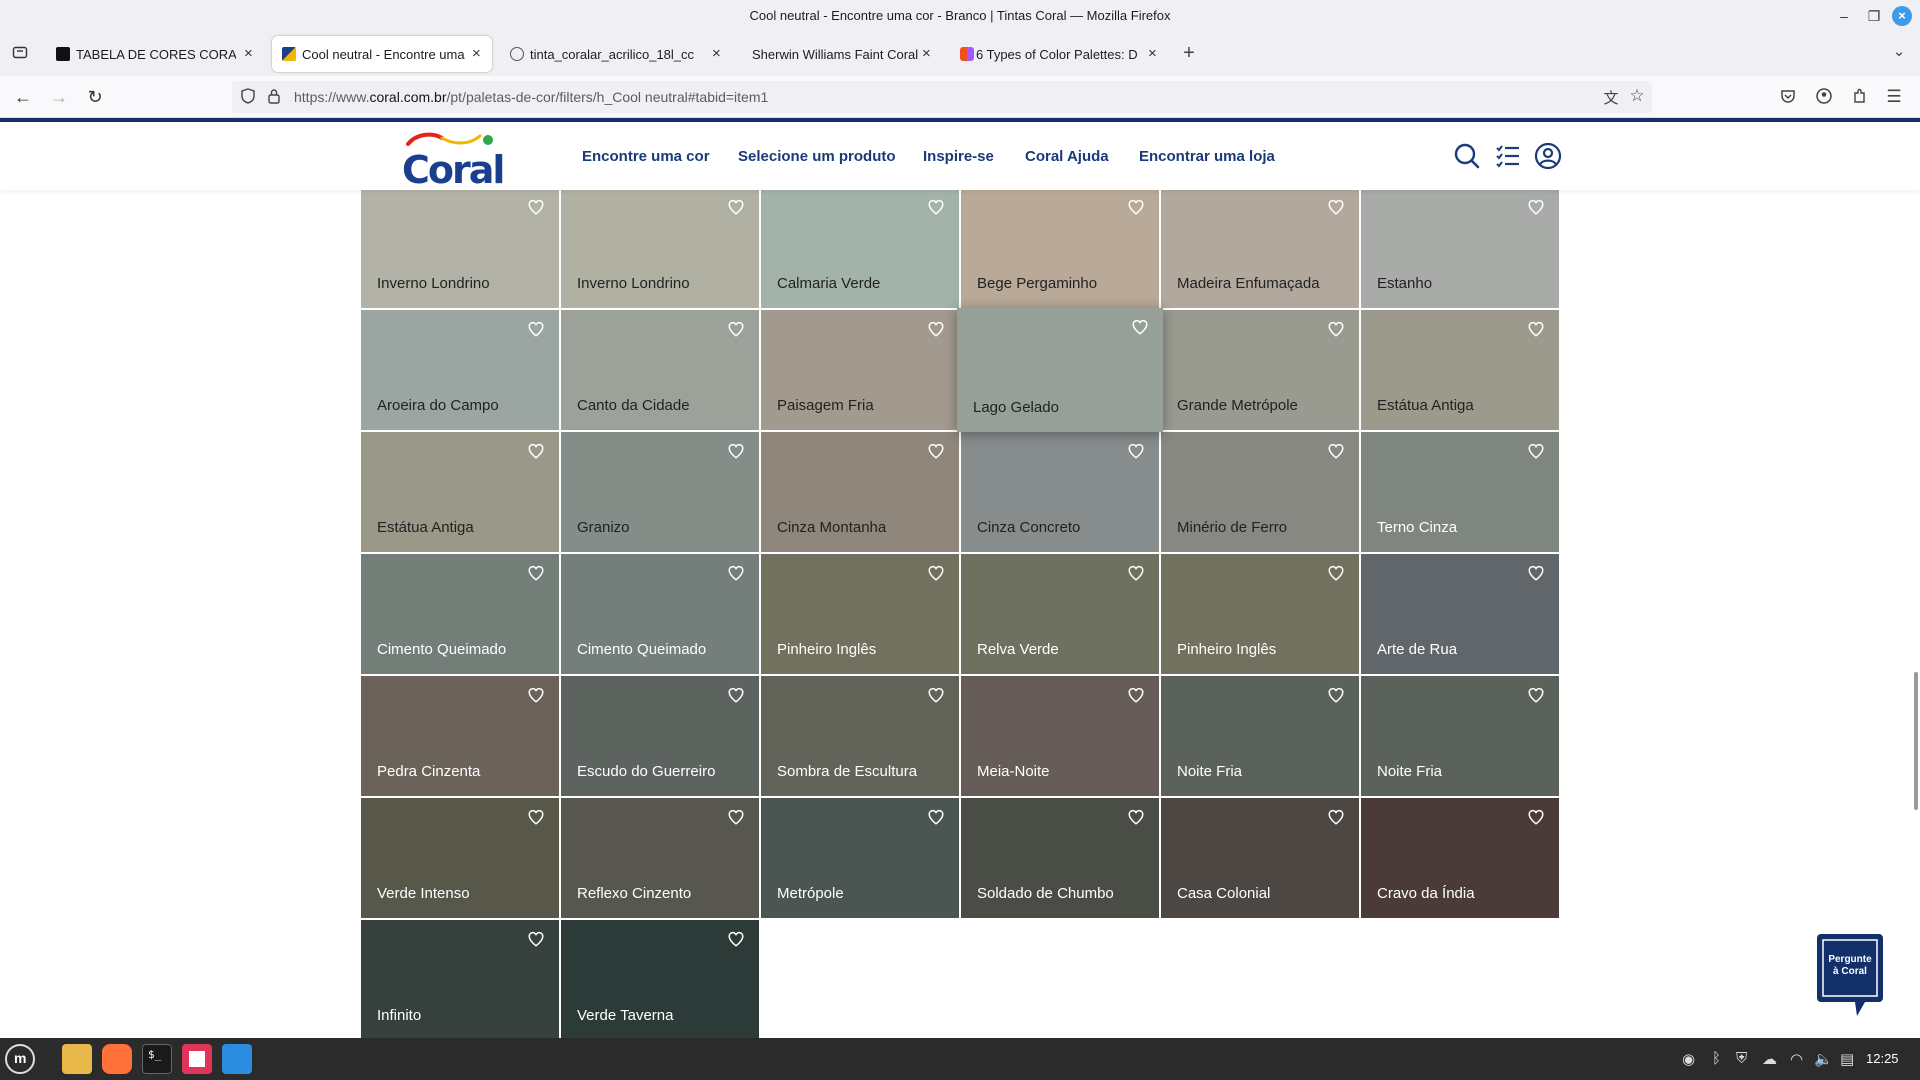  What do you see at coordinates (460, 858) in the screenshot?
I see `color-swatch: Verde Intenso` at bounding box center [460, 858].